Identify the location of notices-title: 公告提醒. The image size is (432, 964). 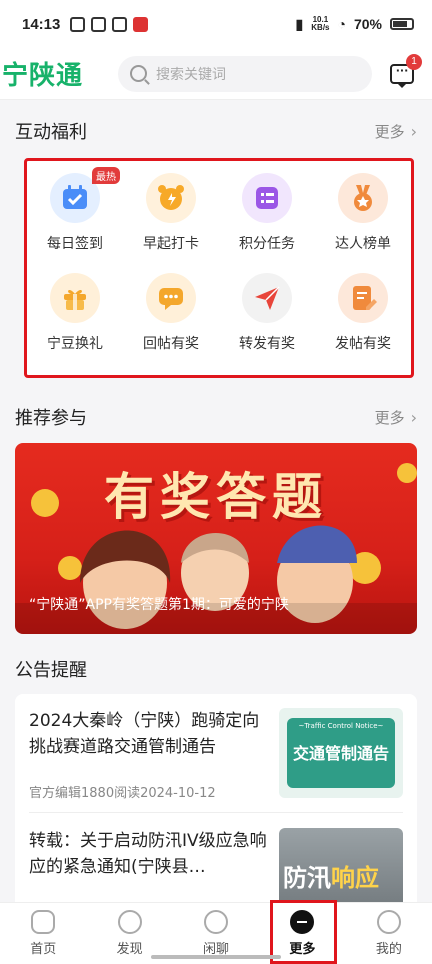
(51, 670).